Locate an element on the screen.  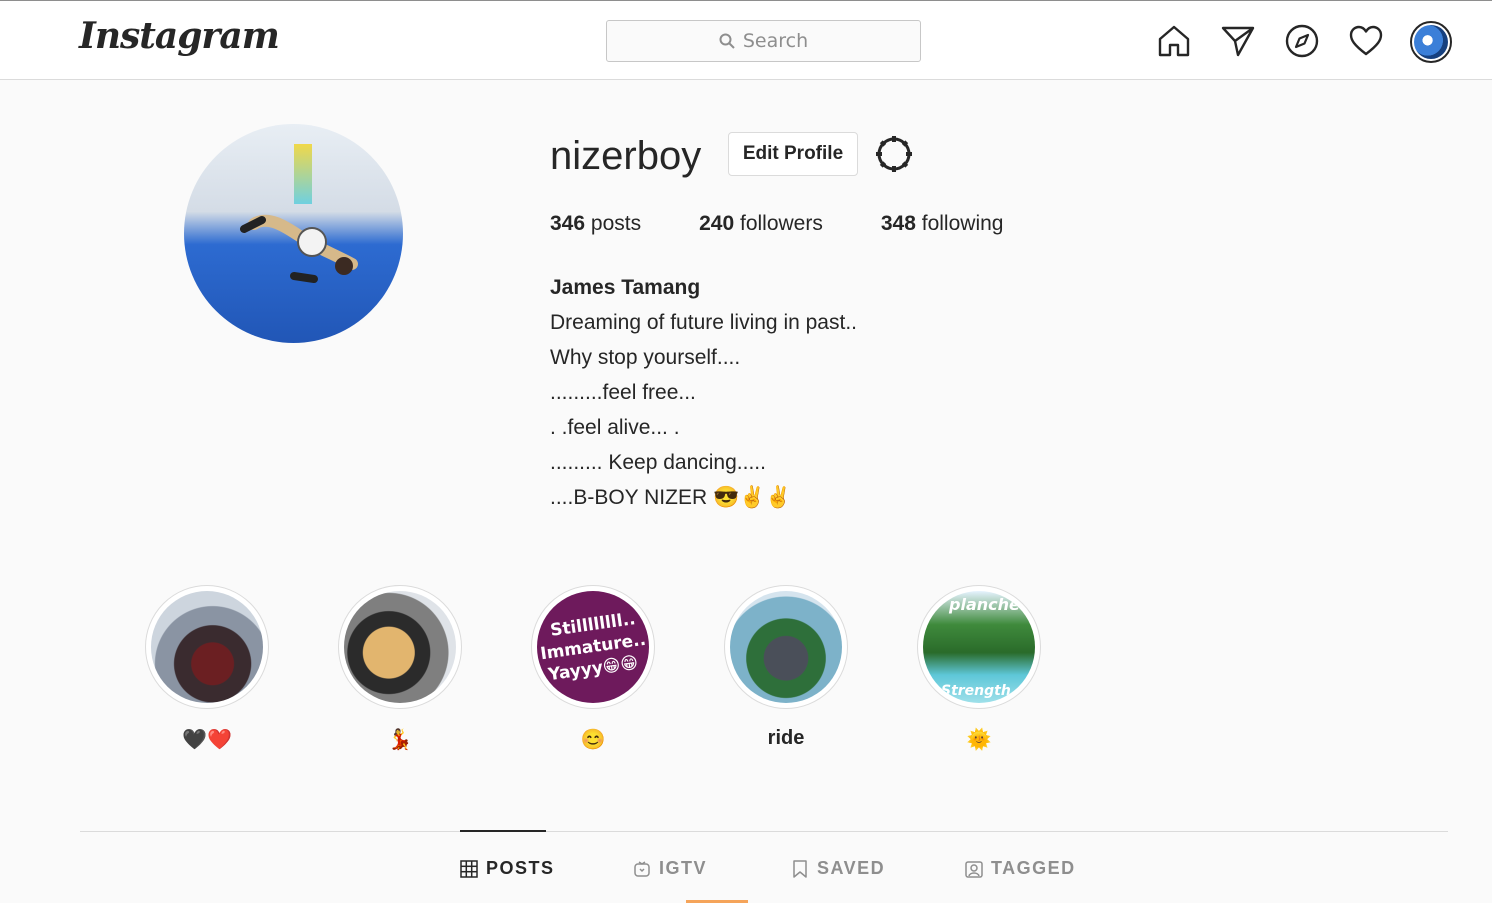
following-stat: 348 following is located at coordinates (942, 224).